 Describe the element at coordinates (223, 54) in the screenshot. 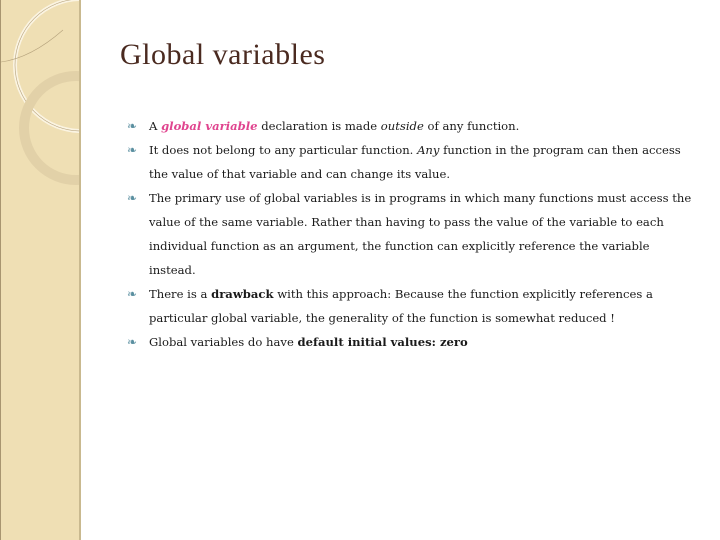

I see `slide-title: Global variables` at that location.